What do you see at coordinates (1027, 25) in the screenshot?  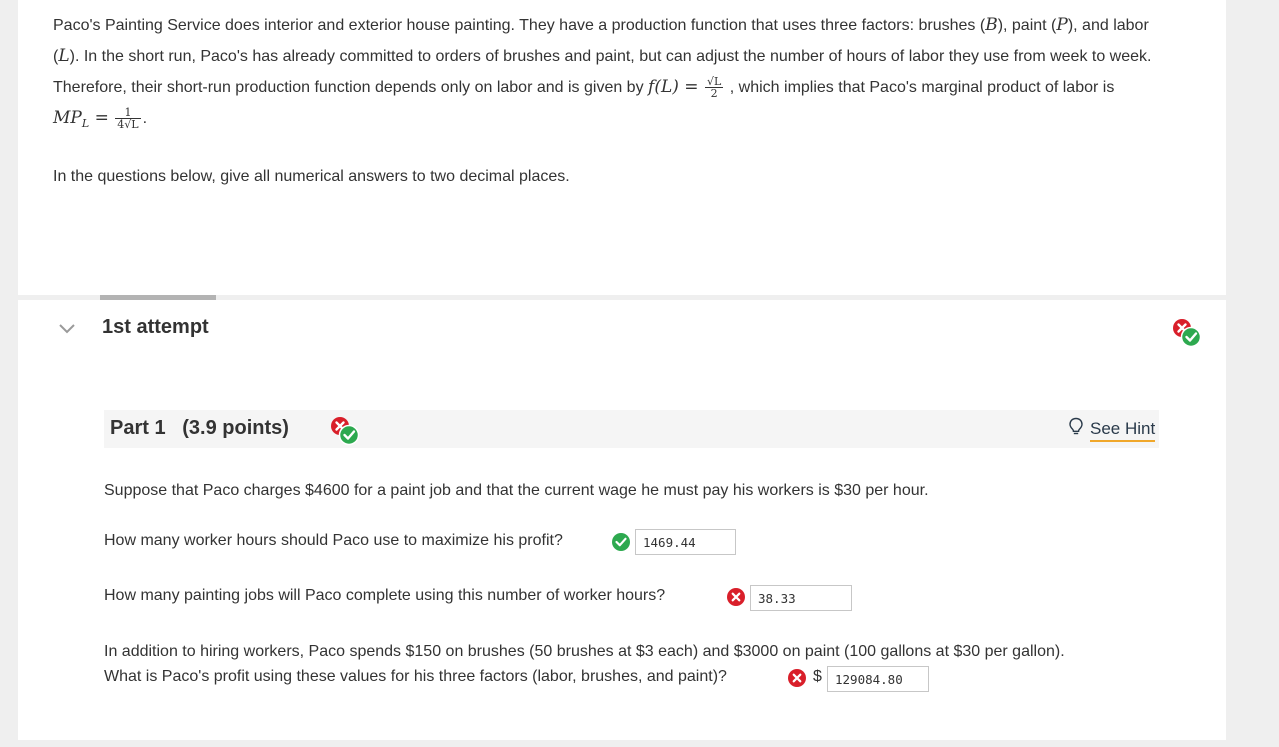 I see `intro-text: ), paint (` at bounding box center [1027, 25].